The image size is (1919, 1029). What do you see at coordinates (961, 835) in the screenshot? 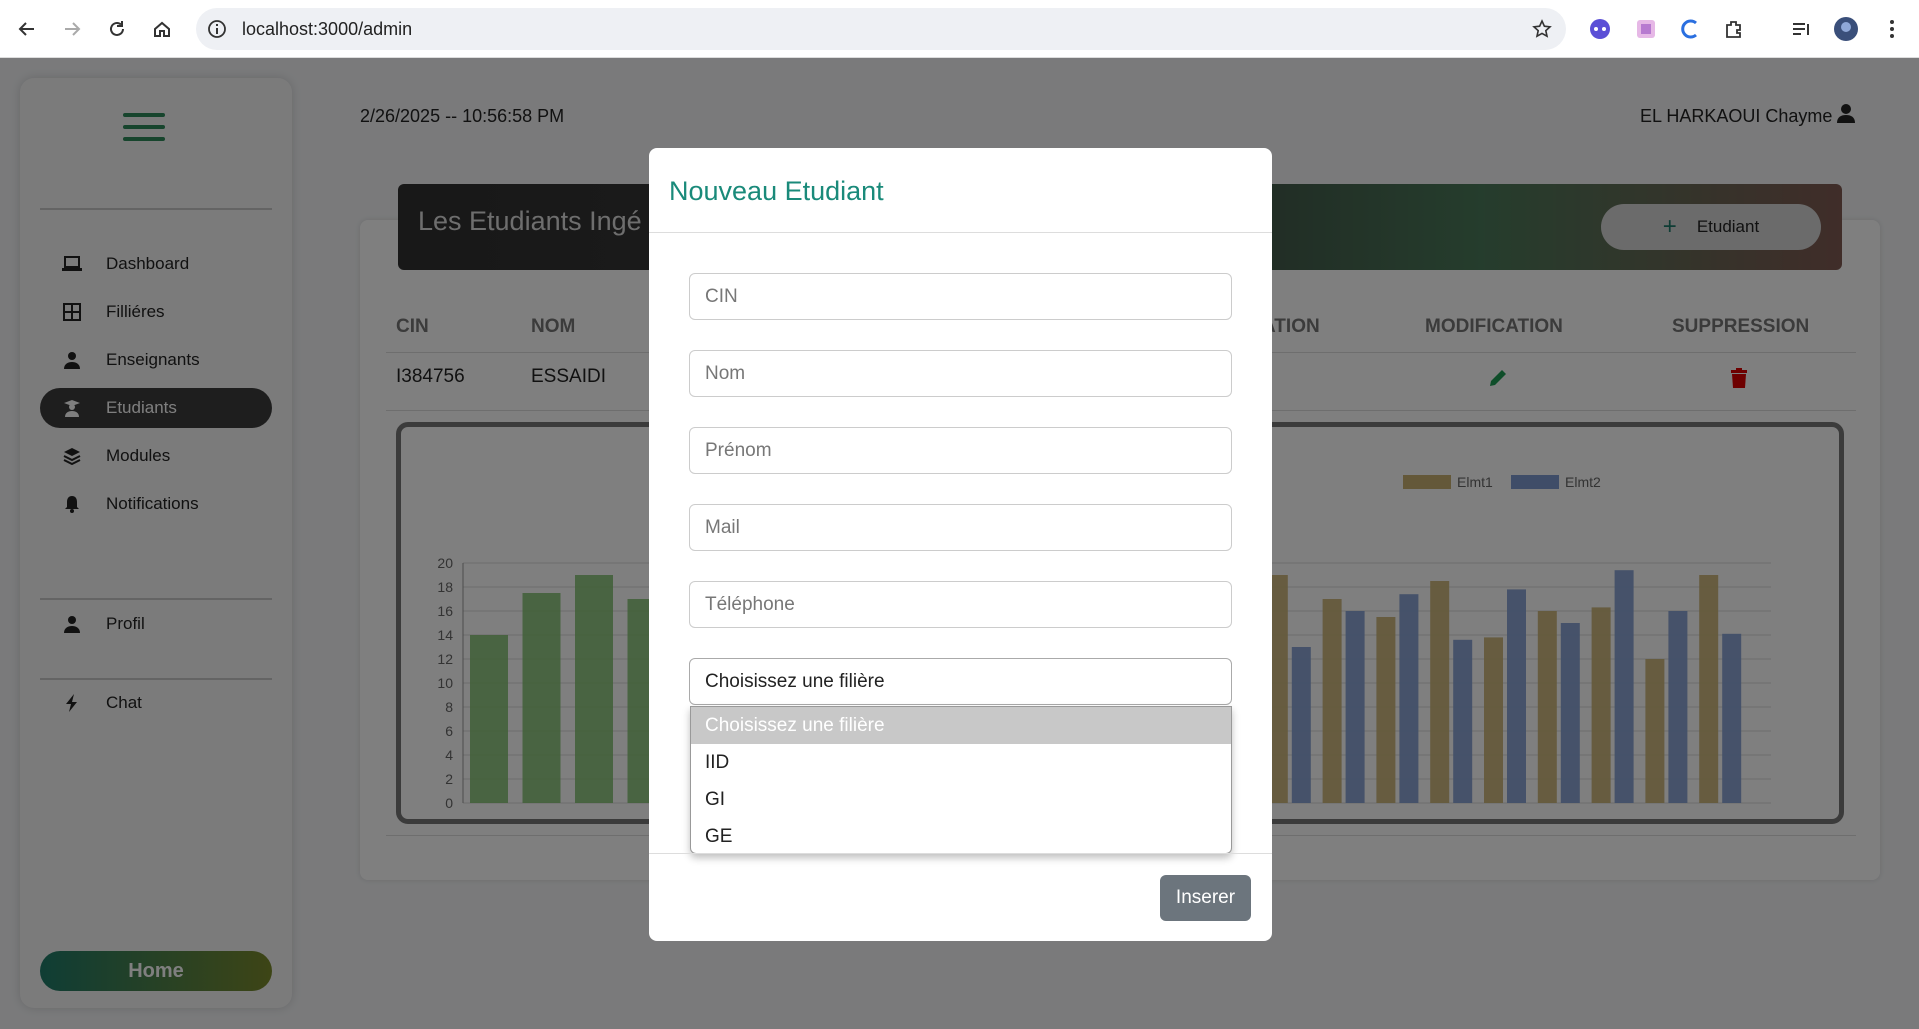
I see `filiere-option: GE` at bounding box center [961, 835].